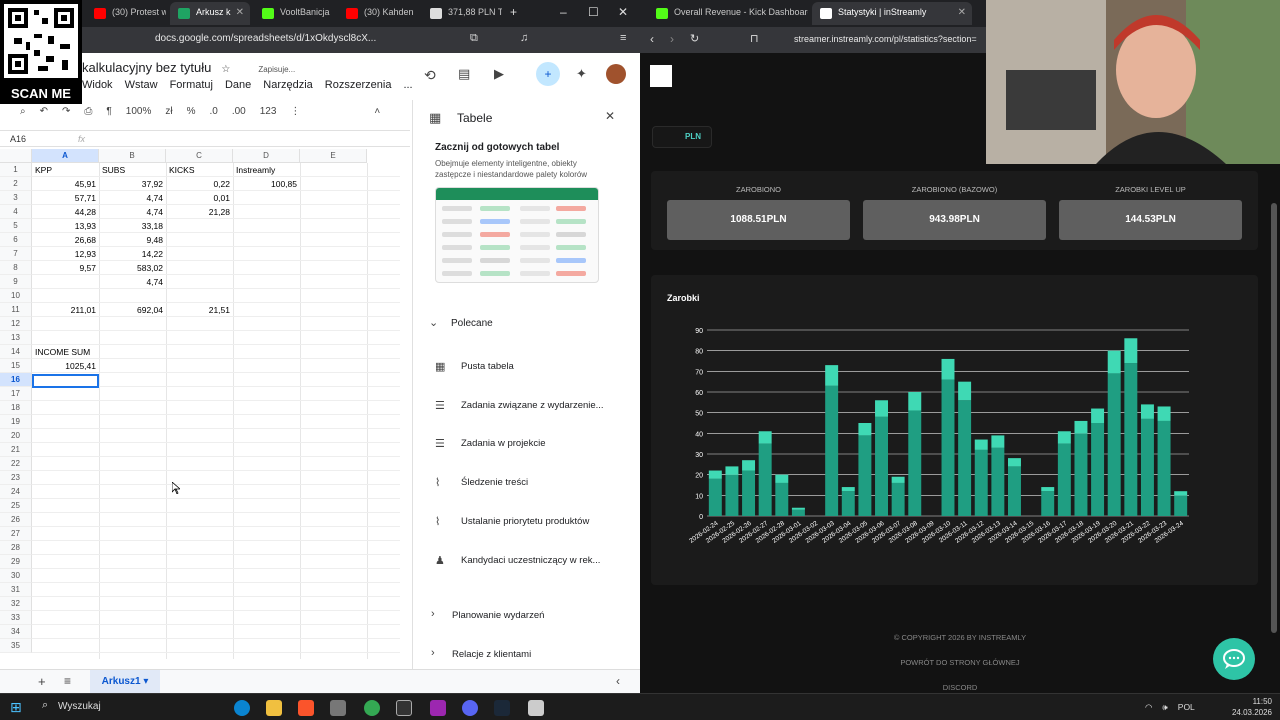  What do you see at coordinates (16, 324) in the screenshot?
I see `row-header: 12` at bounding box center [16, 324].